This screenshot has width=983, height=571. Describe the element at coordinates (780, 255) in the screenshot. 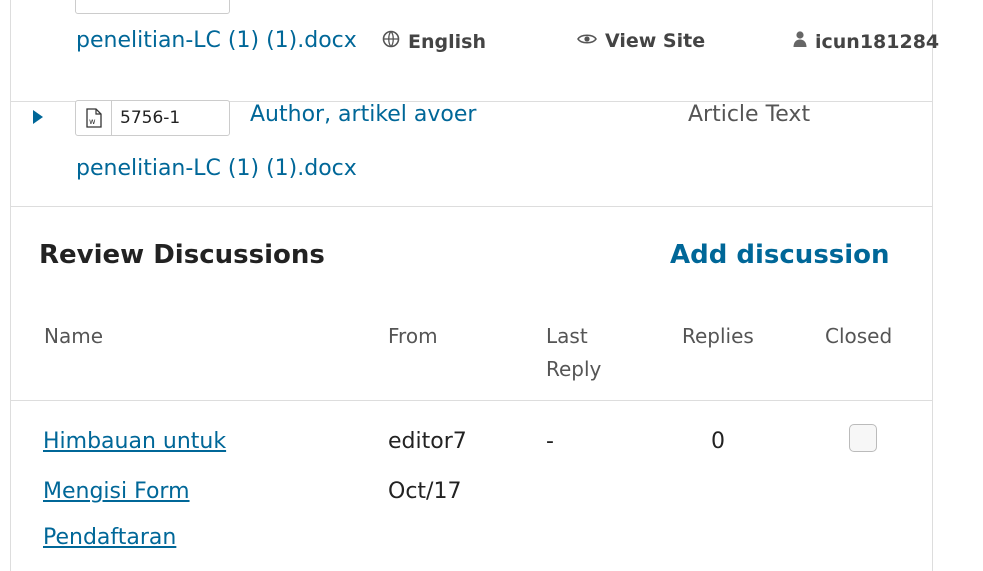

I see `add-discussion-button: Add discussion` at that location.